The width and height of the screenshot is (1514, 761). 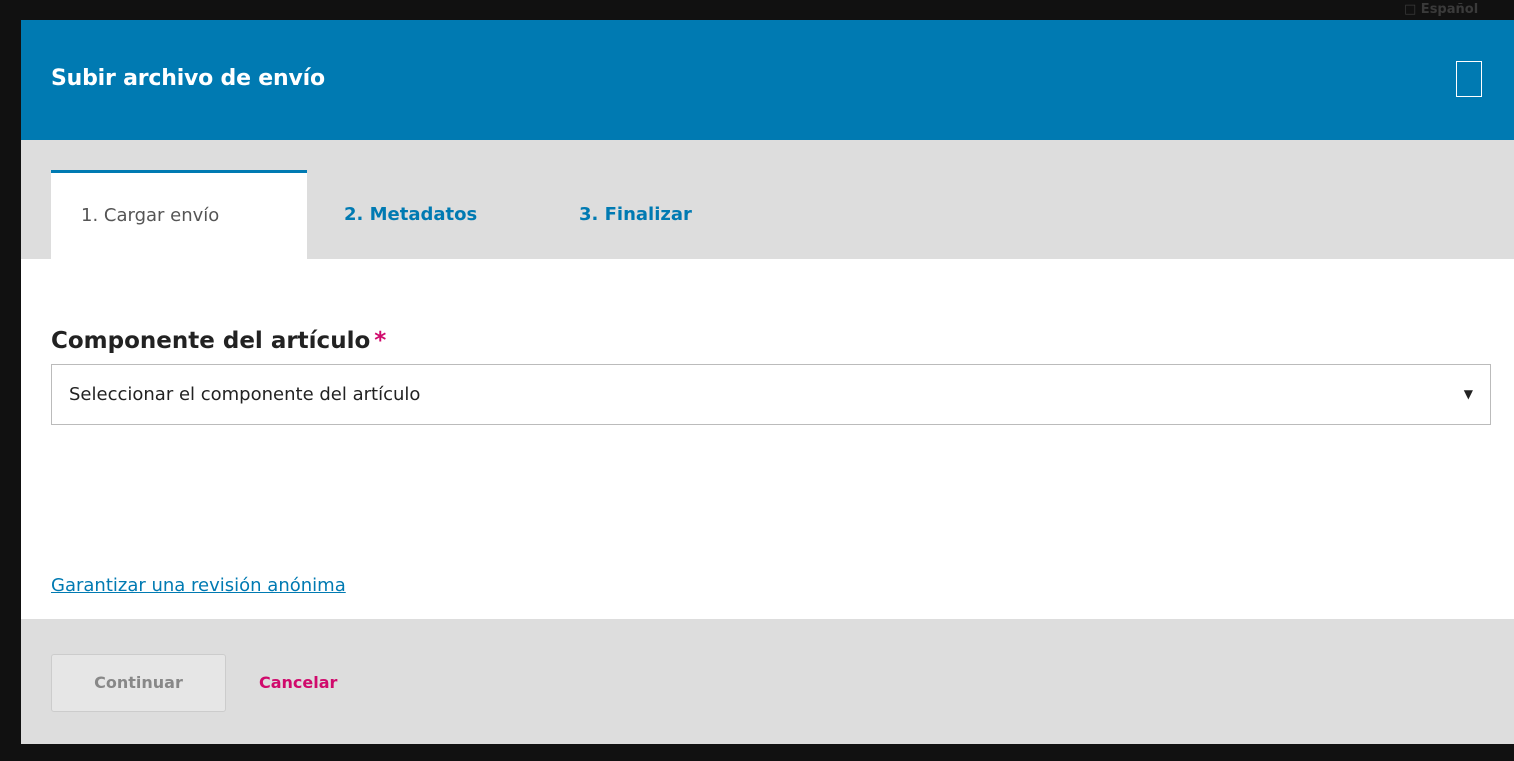 What do you see at coordinates (1441, 9) in the screenshot?
I see `background-language-link: □ Español` at bounding box center [1441, 9].